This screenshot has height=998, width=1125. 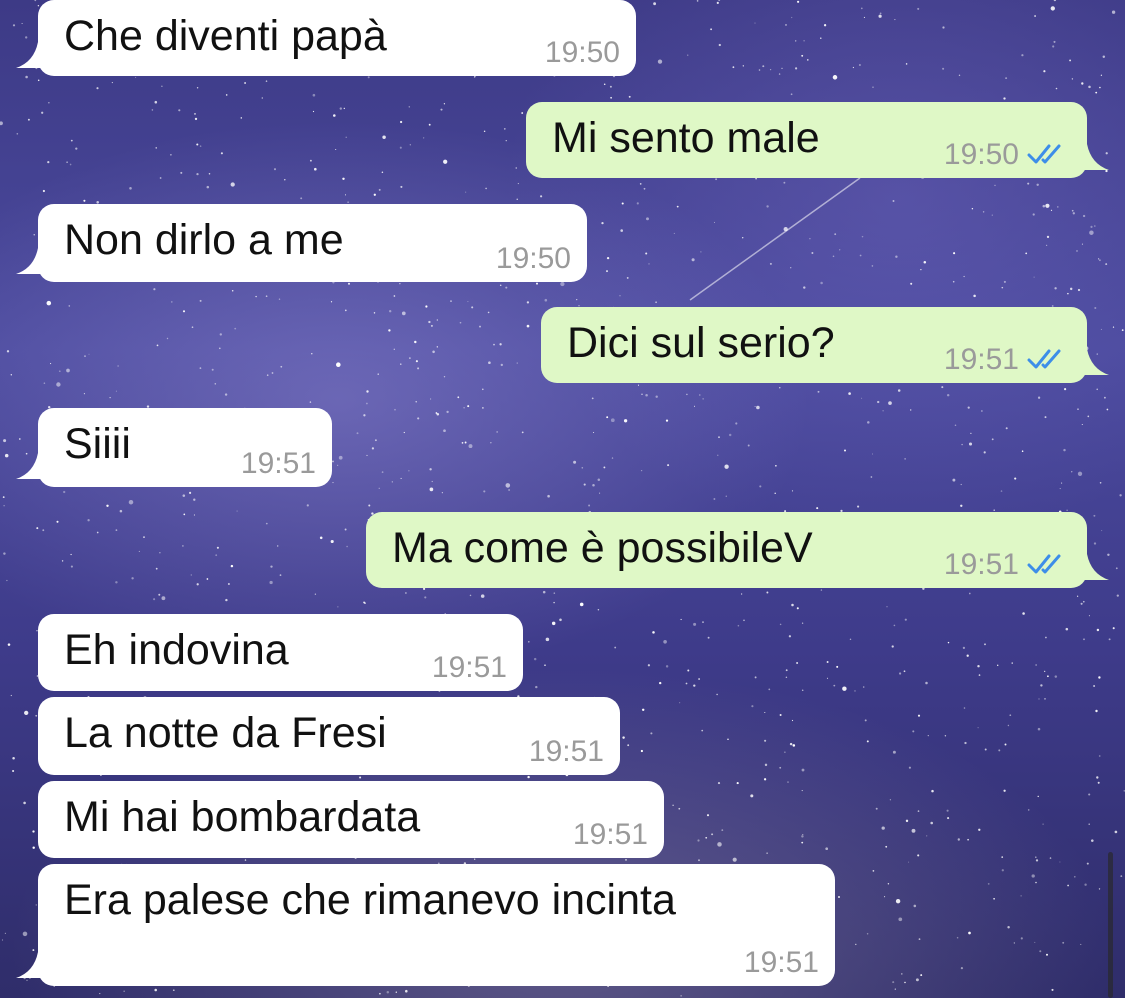 What do you see at coordinates (370, 900) in the screenshot?
I see `message-text: Era palese che rimanevo incinta` at bounding box center [370, 900].